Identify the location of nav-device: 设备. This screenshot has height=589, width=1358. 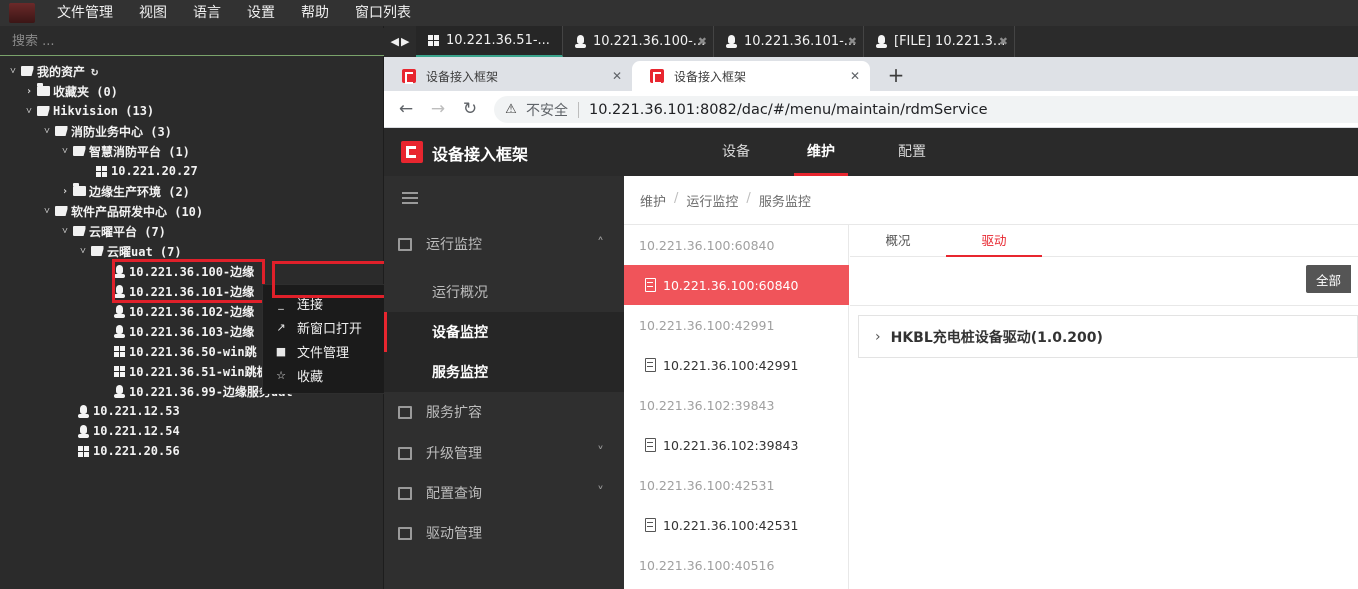
(736, 152).